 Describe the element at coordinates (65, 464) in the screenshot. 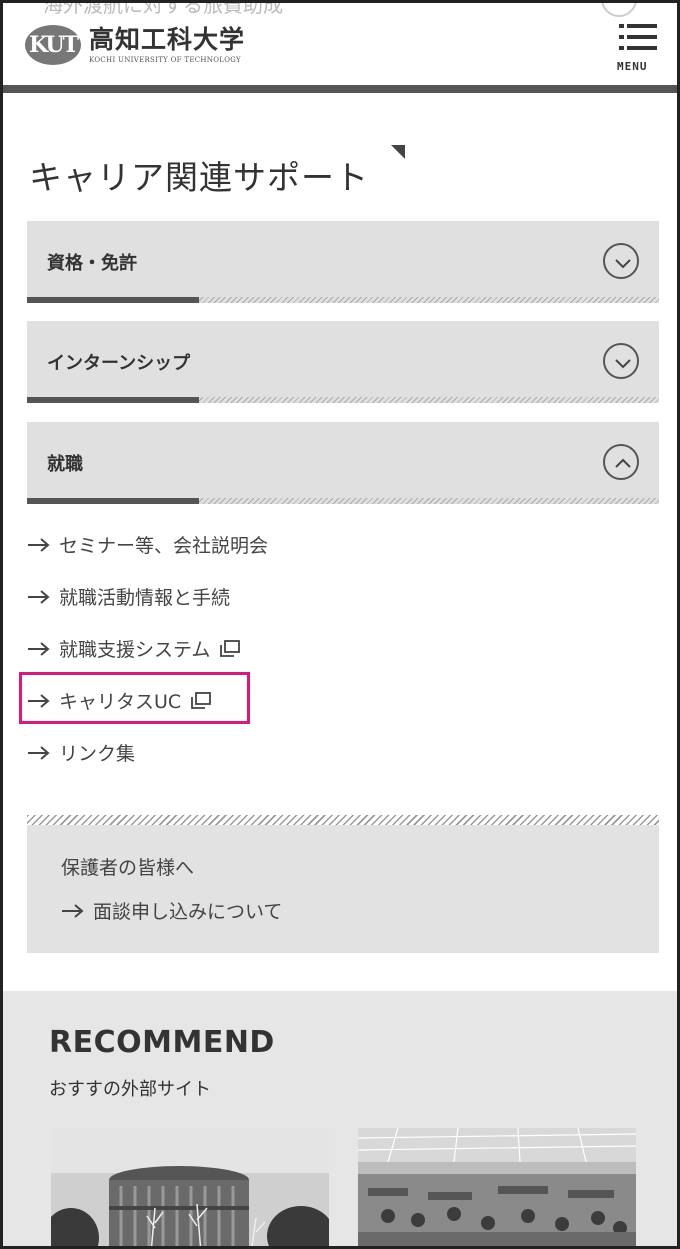

I see `accordion-label: 就職` at that location.